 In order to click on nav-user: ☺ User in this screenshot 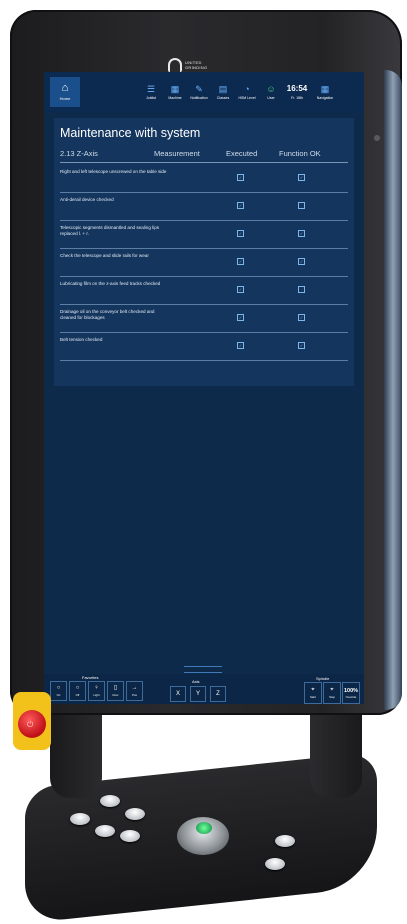, I will do `click(271, 92)`.